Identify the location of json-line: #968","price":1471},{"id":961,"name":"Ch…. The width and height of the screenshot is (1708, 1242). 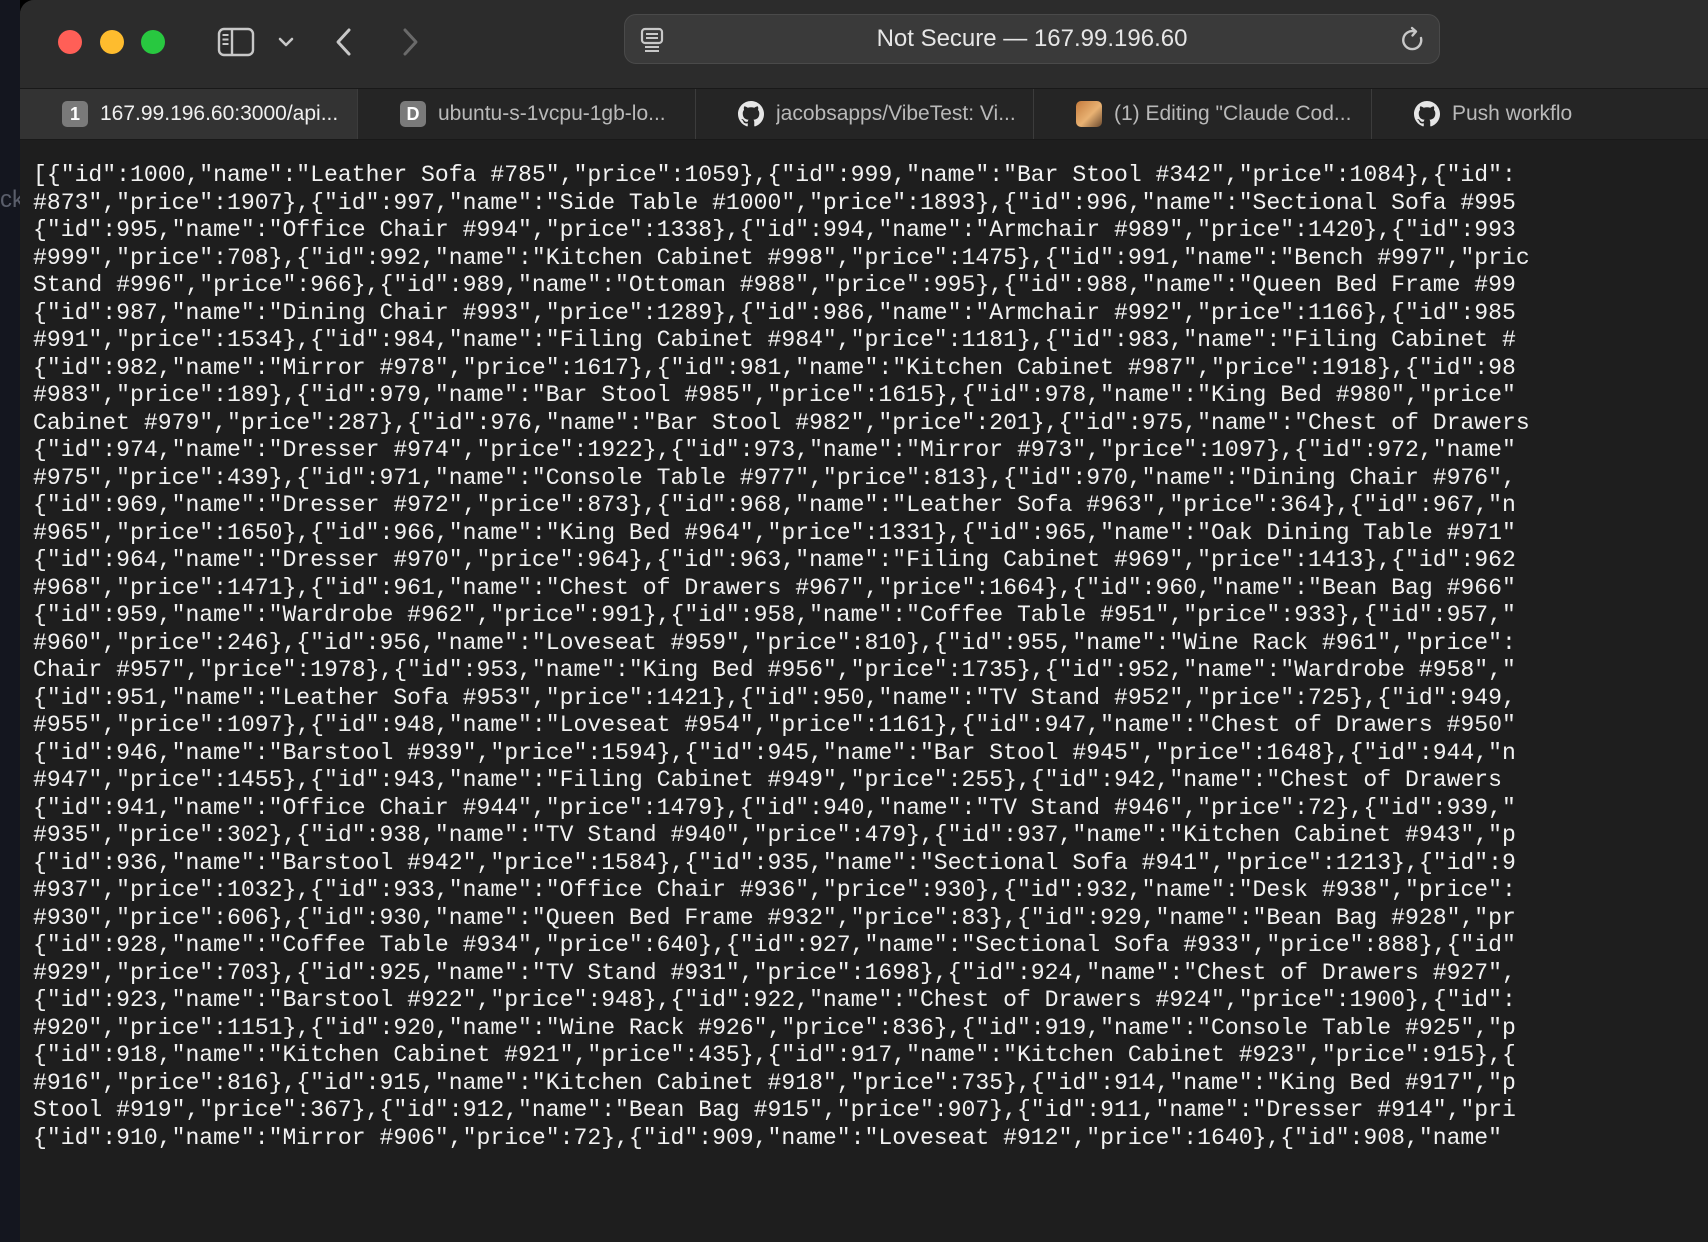
(774, 587).